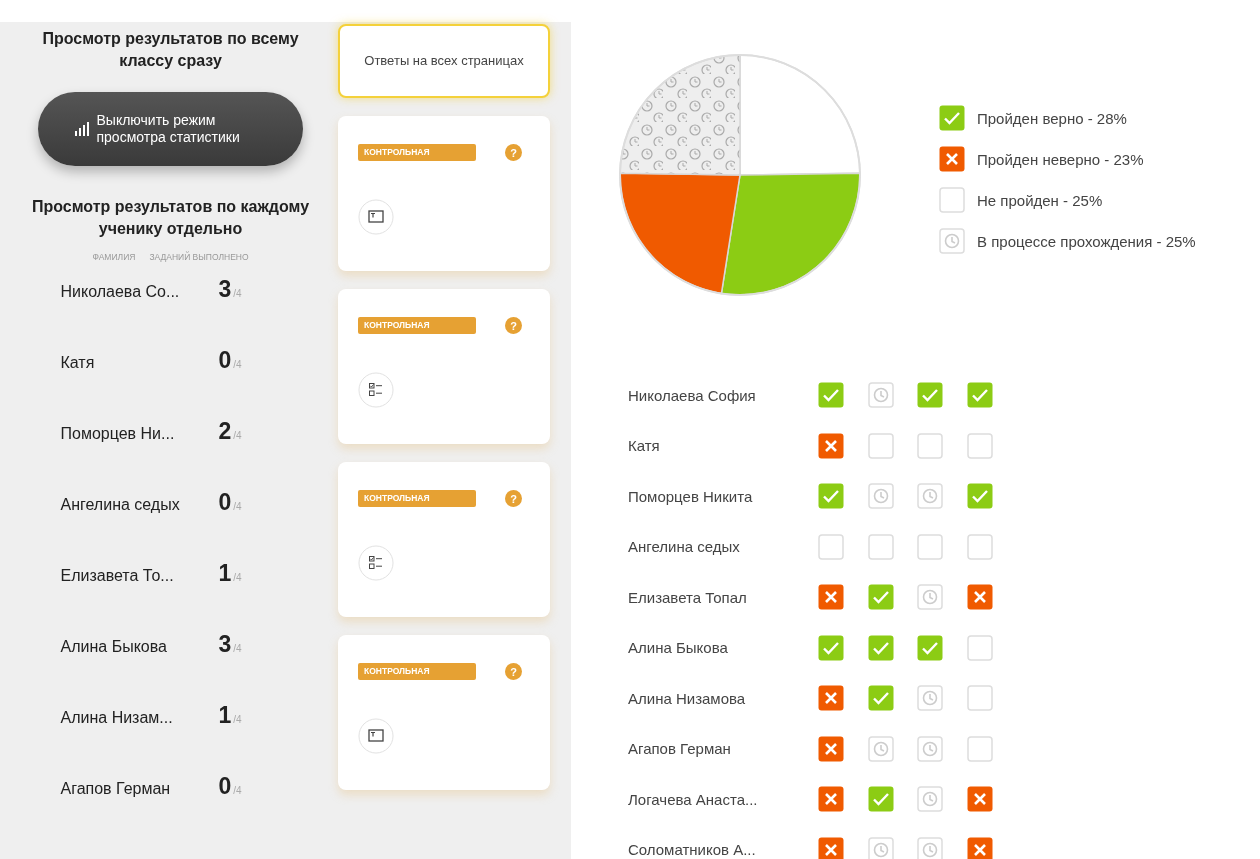 The image size is (1260, 859). I want to click on bar-chart-icon, so click(81, 129).